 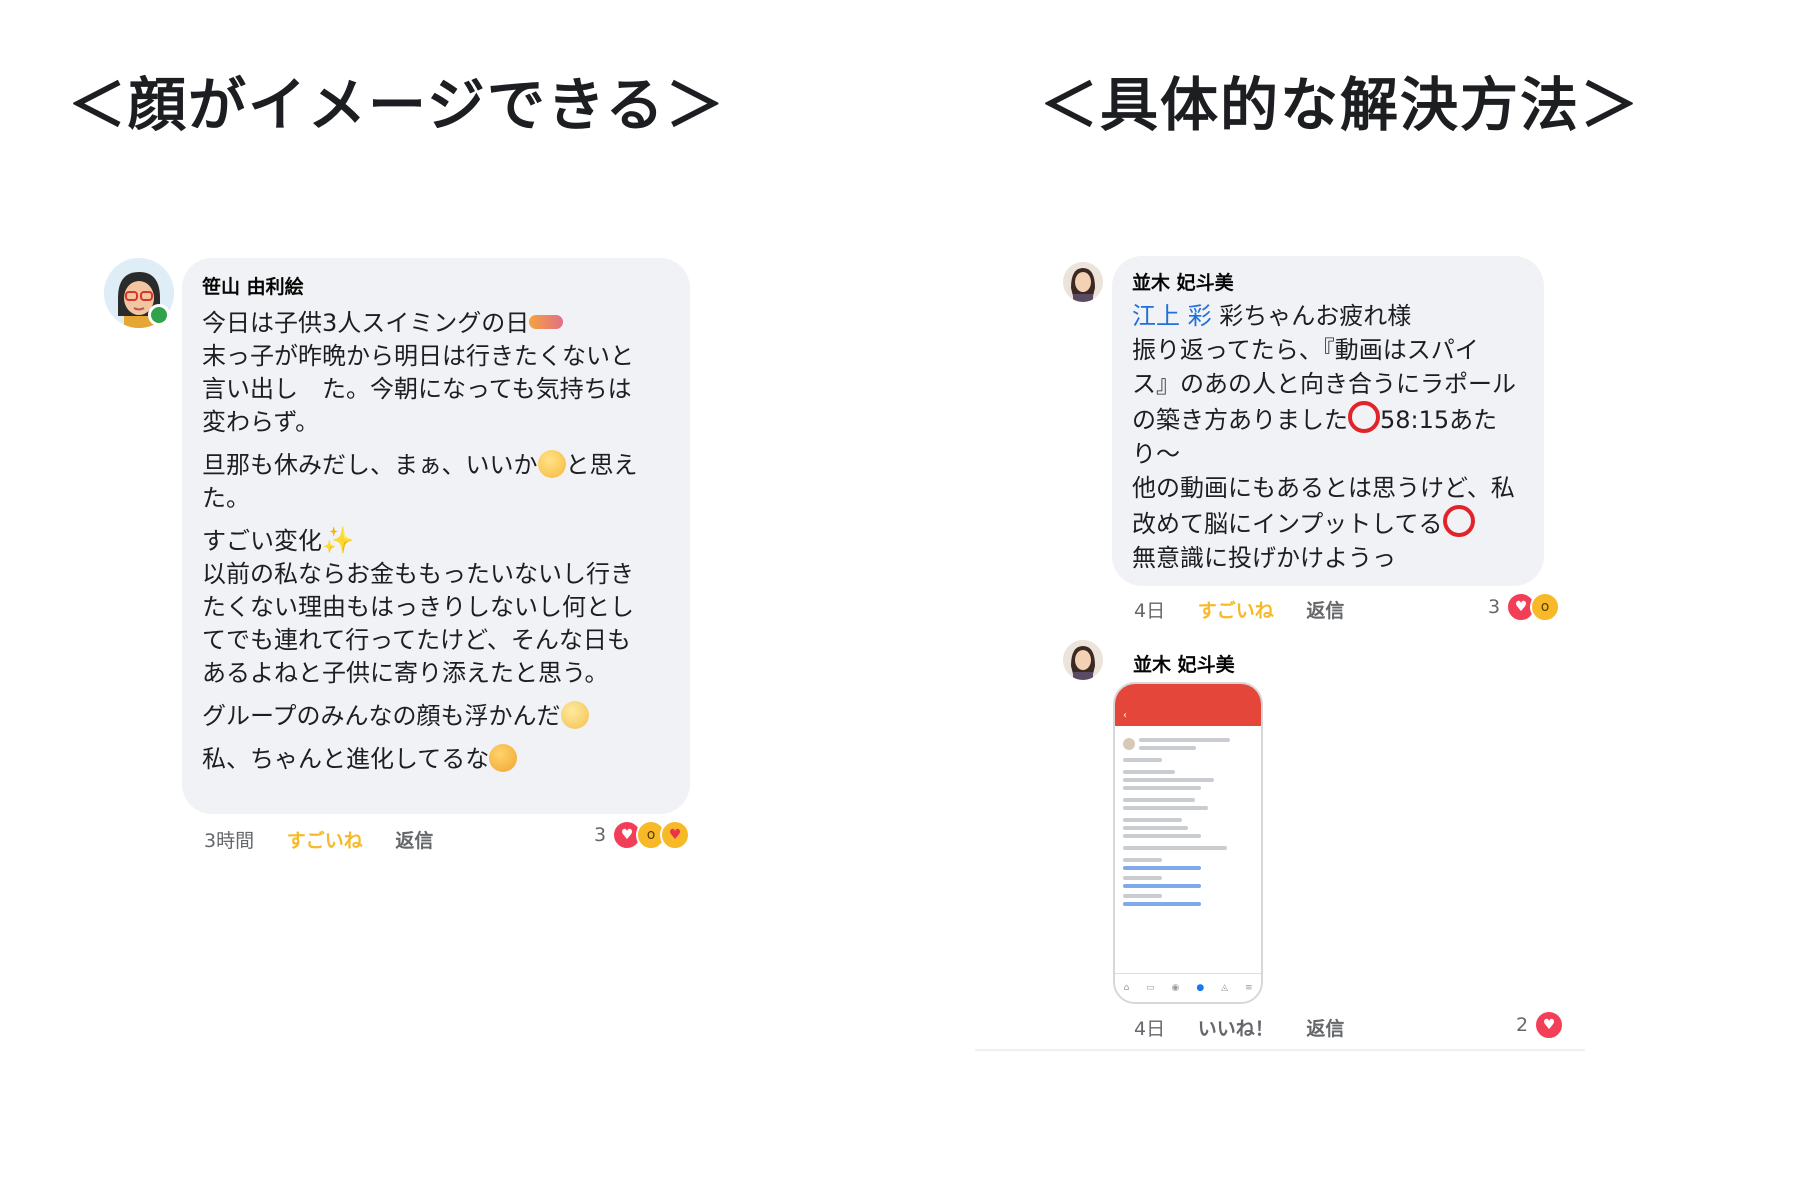 What do you see at coordinates (1236, 1029) in the screenshot?
I see `like-button: いいね！` at bounding box center [1236, 1029].